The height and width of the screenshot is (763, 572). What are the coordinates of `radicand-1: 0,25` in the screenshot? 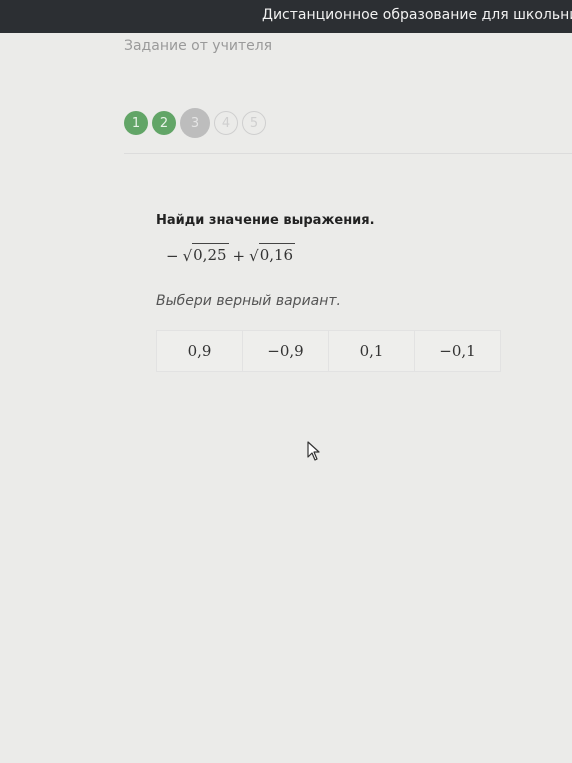 It's located at (210, 253).